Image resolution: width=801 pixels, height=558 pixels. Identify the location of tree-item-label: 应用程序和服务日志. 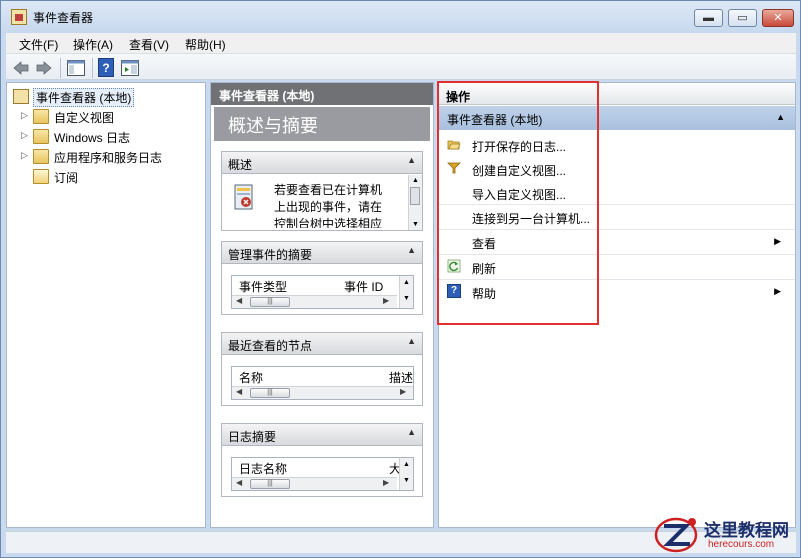
(108, 158).